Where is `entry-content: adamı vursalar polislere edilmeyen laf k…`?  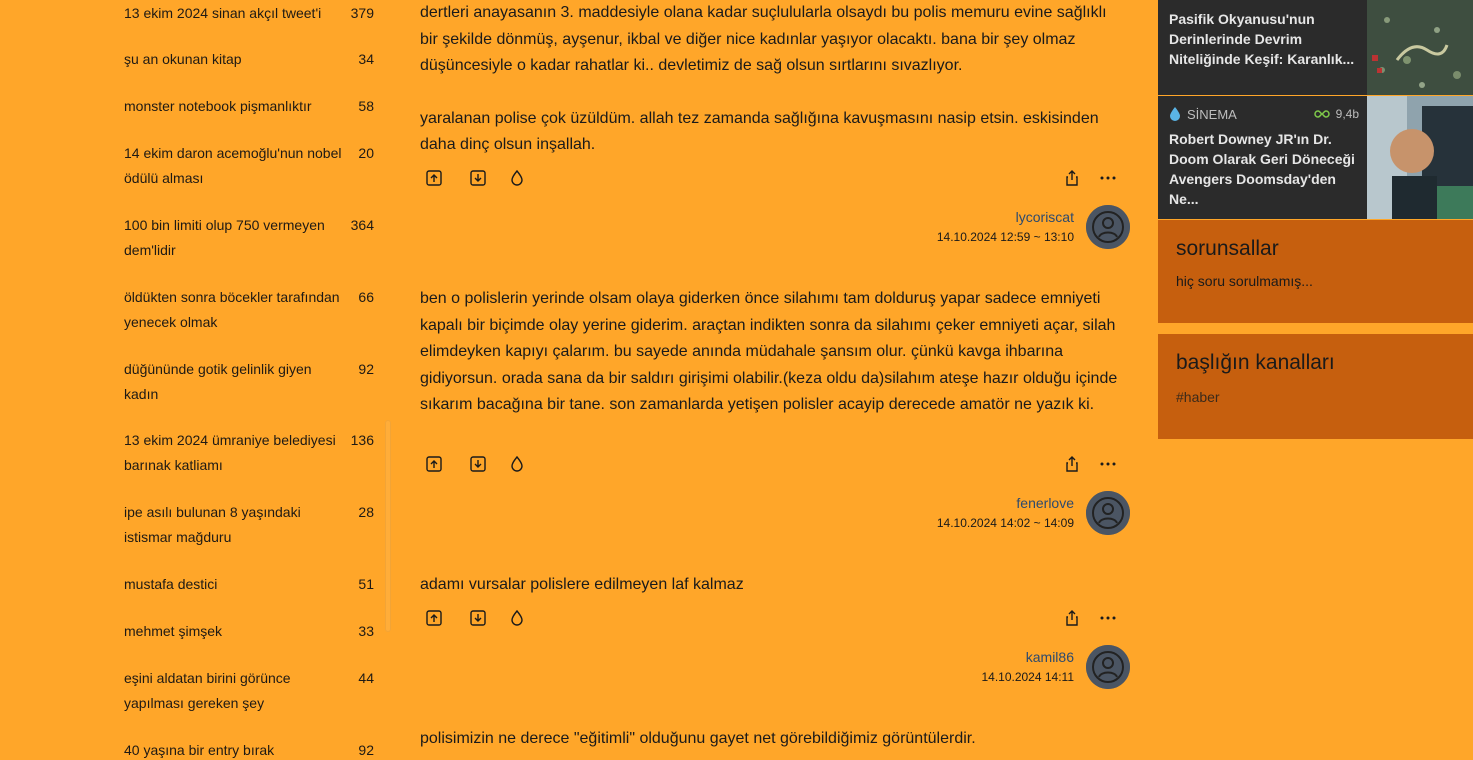
entry-content: adamı vursalar polislere edilmeyen laf k… is located at coordinates (770, 585).